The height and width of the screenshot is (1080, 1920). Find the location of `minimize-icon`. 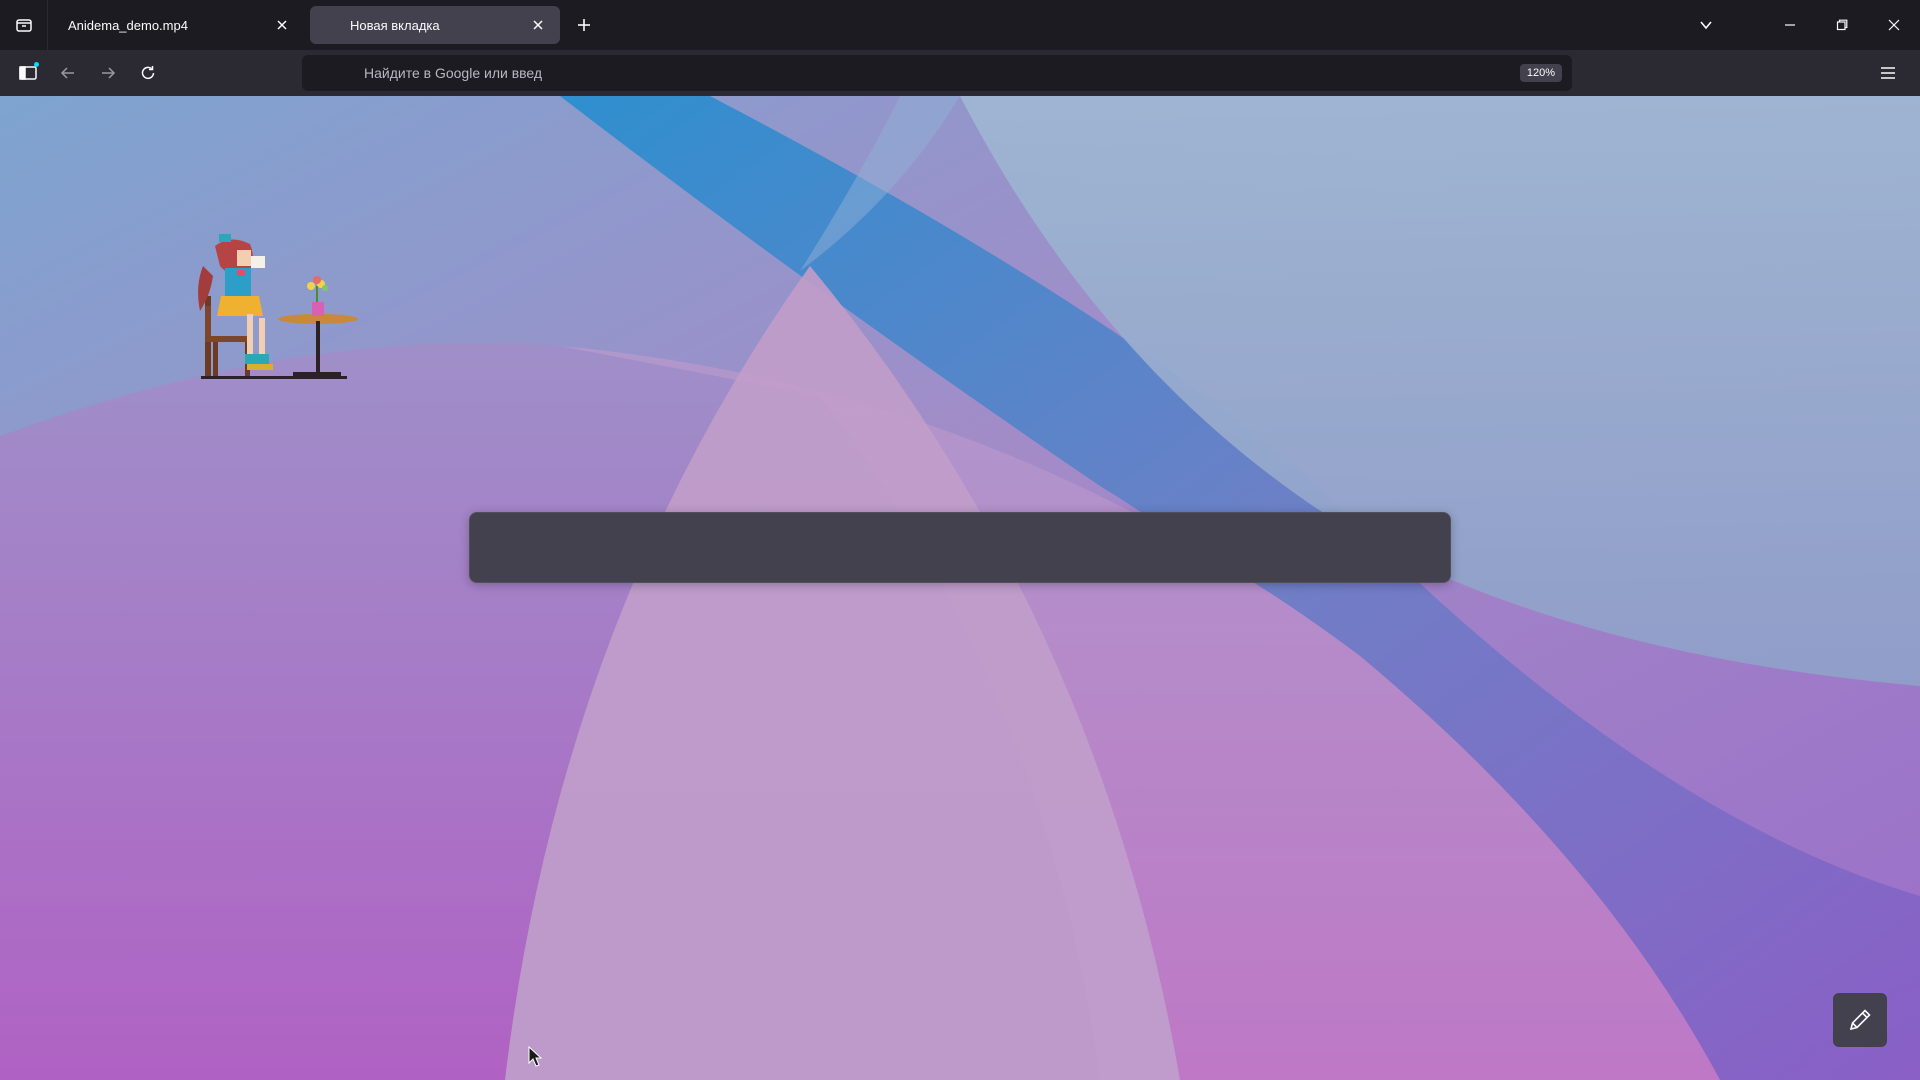

minimize-icon is located at coordinates (1790, 25).